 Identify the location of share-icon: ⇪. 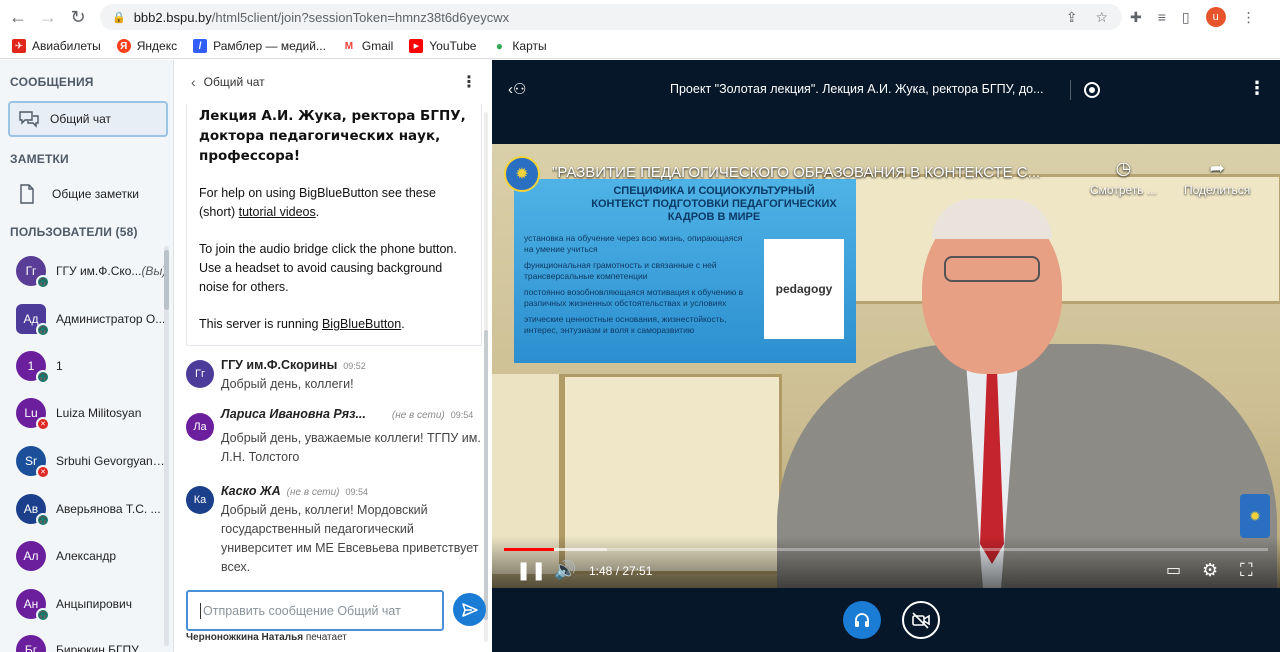
(1072, 17).